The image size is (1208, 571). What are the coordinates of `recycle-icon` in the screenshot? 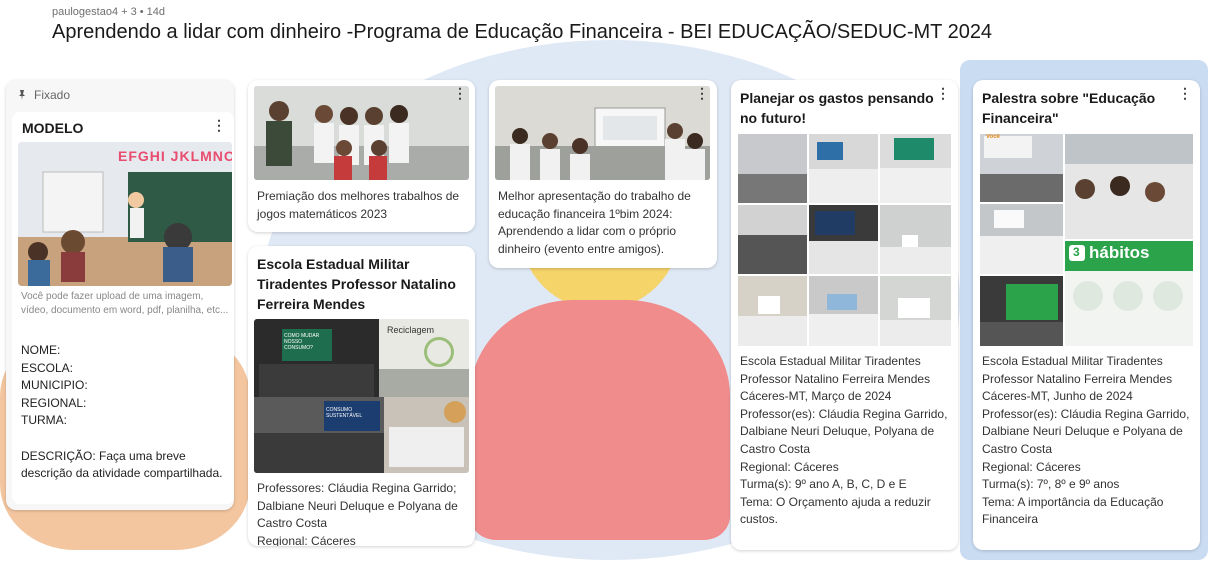 It's located at (439, 352).